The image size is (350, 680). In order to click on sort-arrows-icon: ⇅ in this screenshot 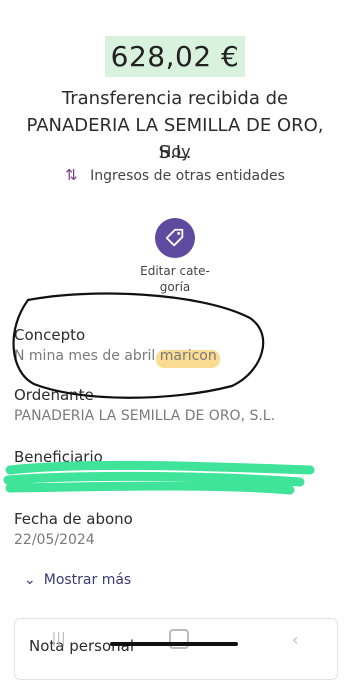, I will do `click(71, 175)`.